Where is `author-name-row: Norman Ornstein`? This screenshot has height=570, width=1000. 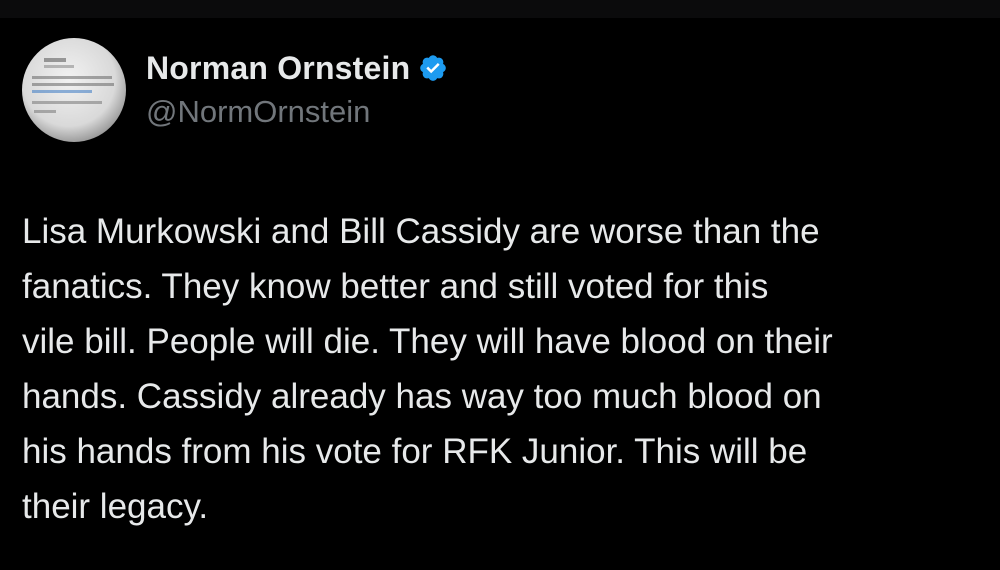 author-name-row: Norman Ornstein is located at coordinates (297, 68).